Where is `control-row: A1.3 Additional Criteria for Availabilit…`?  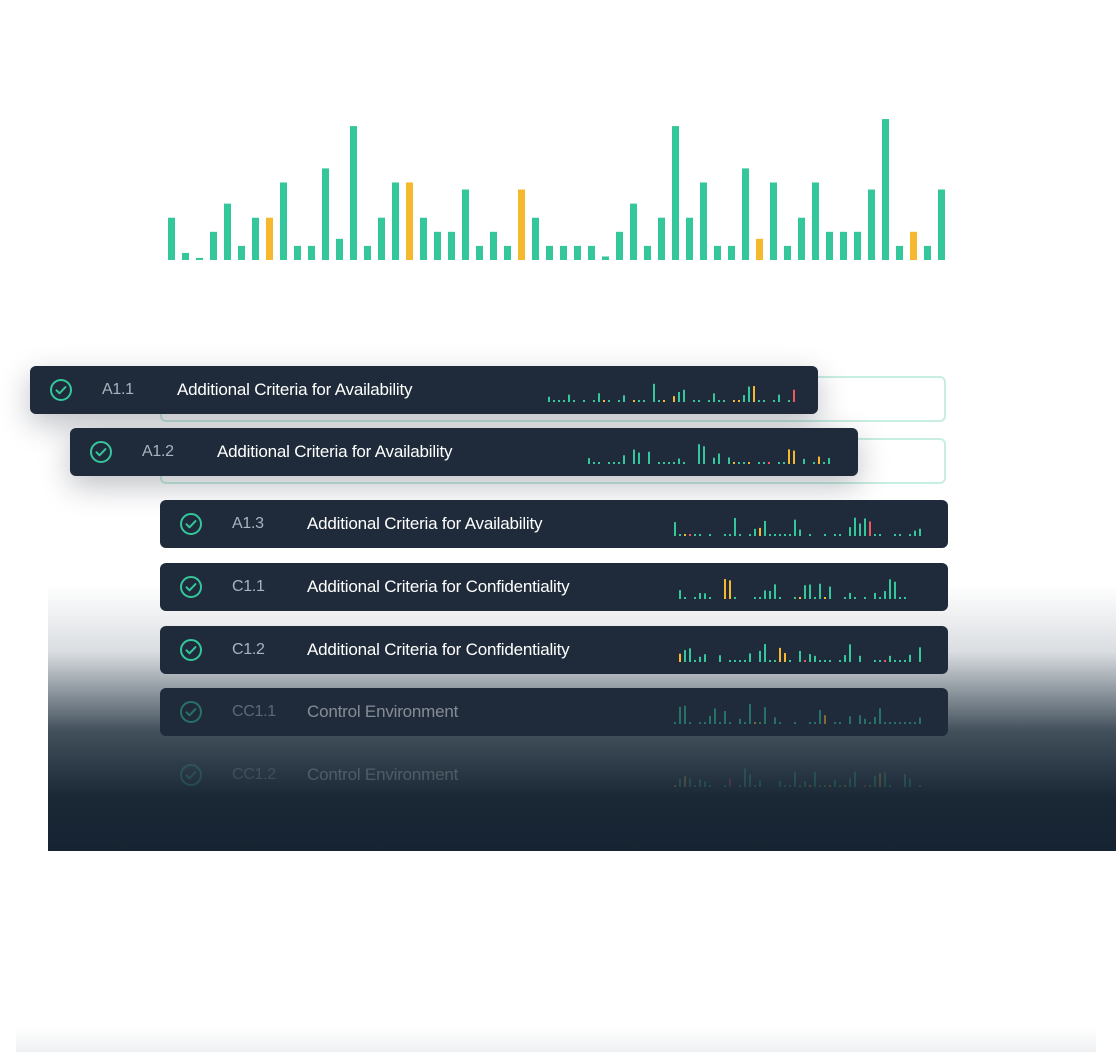 control-row: A1.3 Additional Criteria for Availabilit… is located at coordinates (554, 524).